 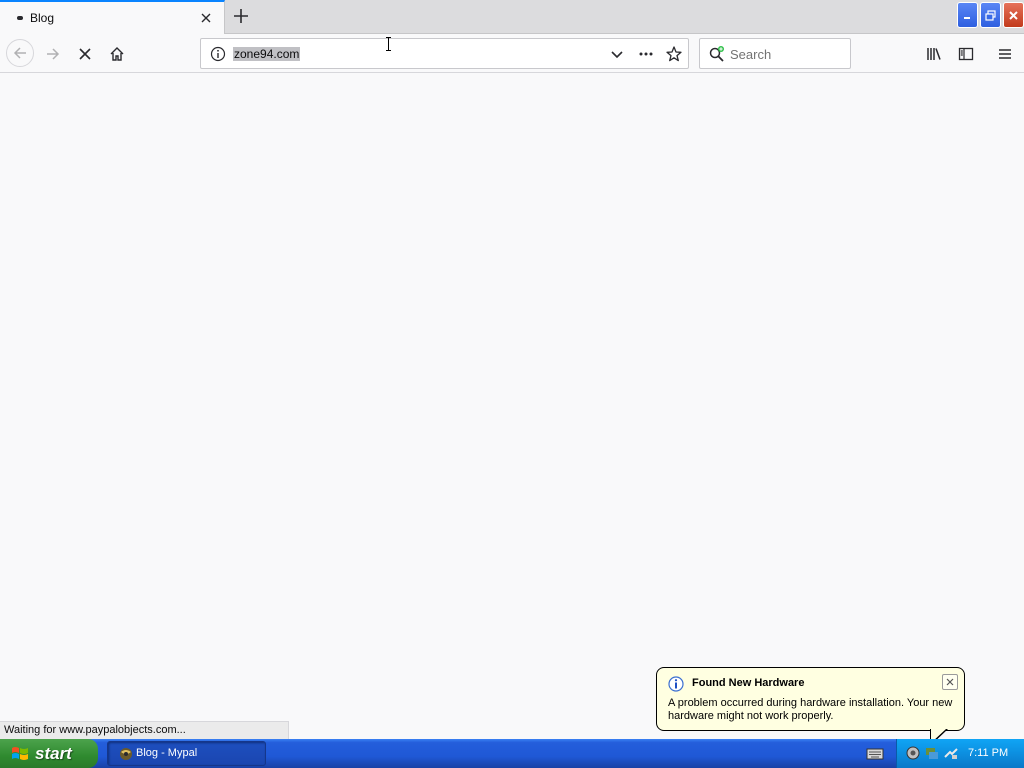 I want to click on minimize-icon, so click(x=966, y=18).